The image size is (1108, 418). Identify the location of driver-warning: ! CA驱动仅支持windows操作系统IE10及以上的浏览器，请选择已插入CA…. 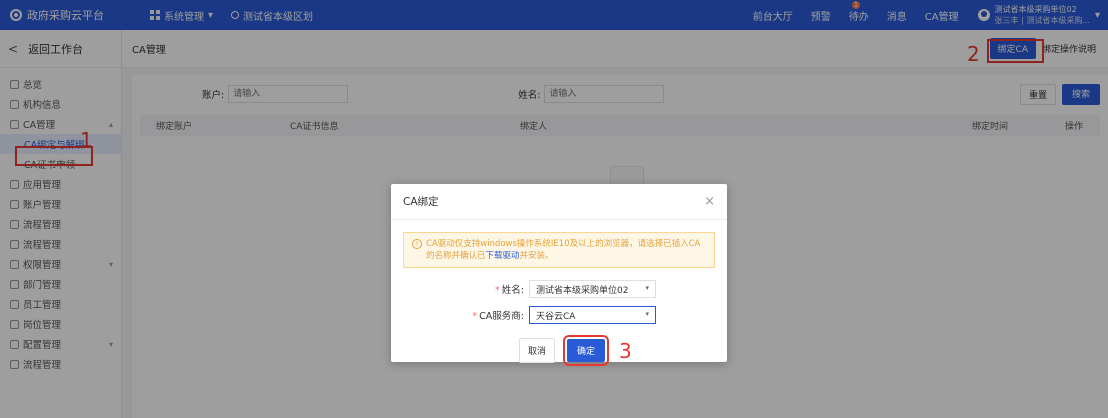
(559, 250).